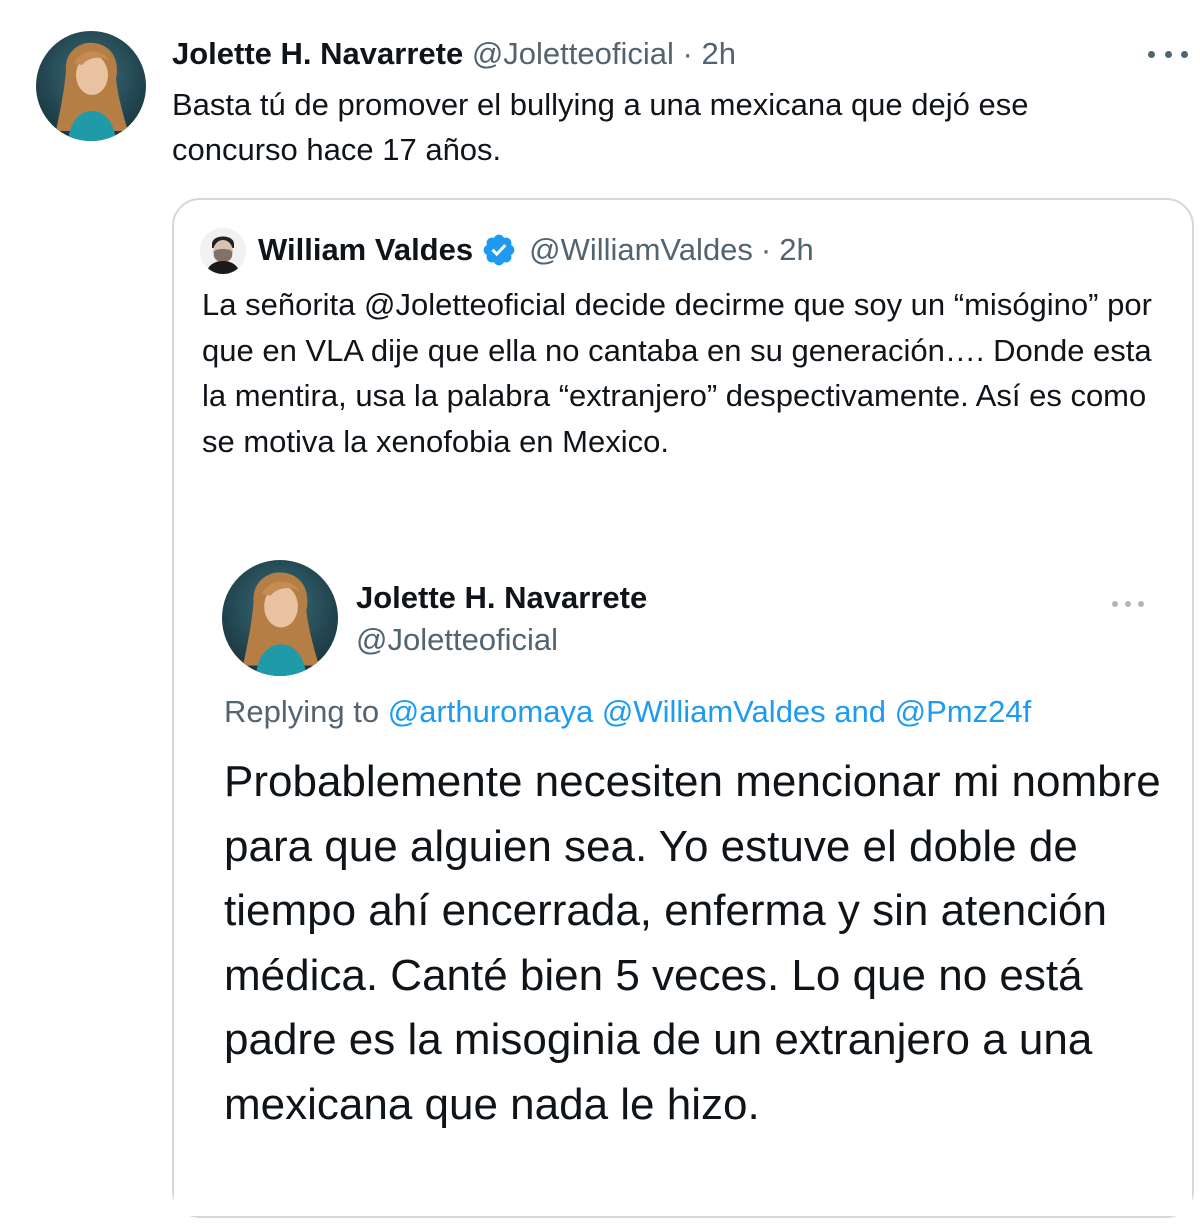  Describe the element at coordinates (366, 249) in the screenshot. I see `quoted-author-name: William Valdes` at that location.